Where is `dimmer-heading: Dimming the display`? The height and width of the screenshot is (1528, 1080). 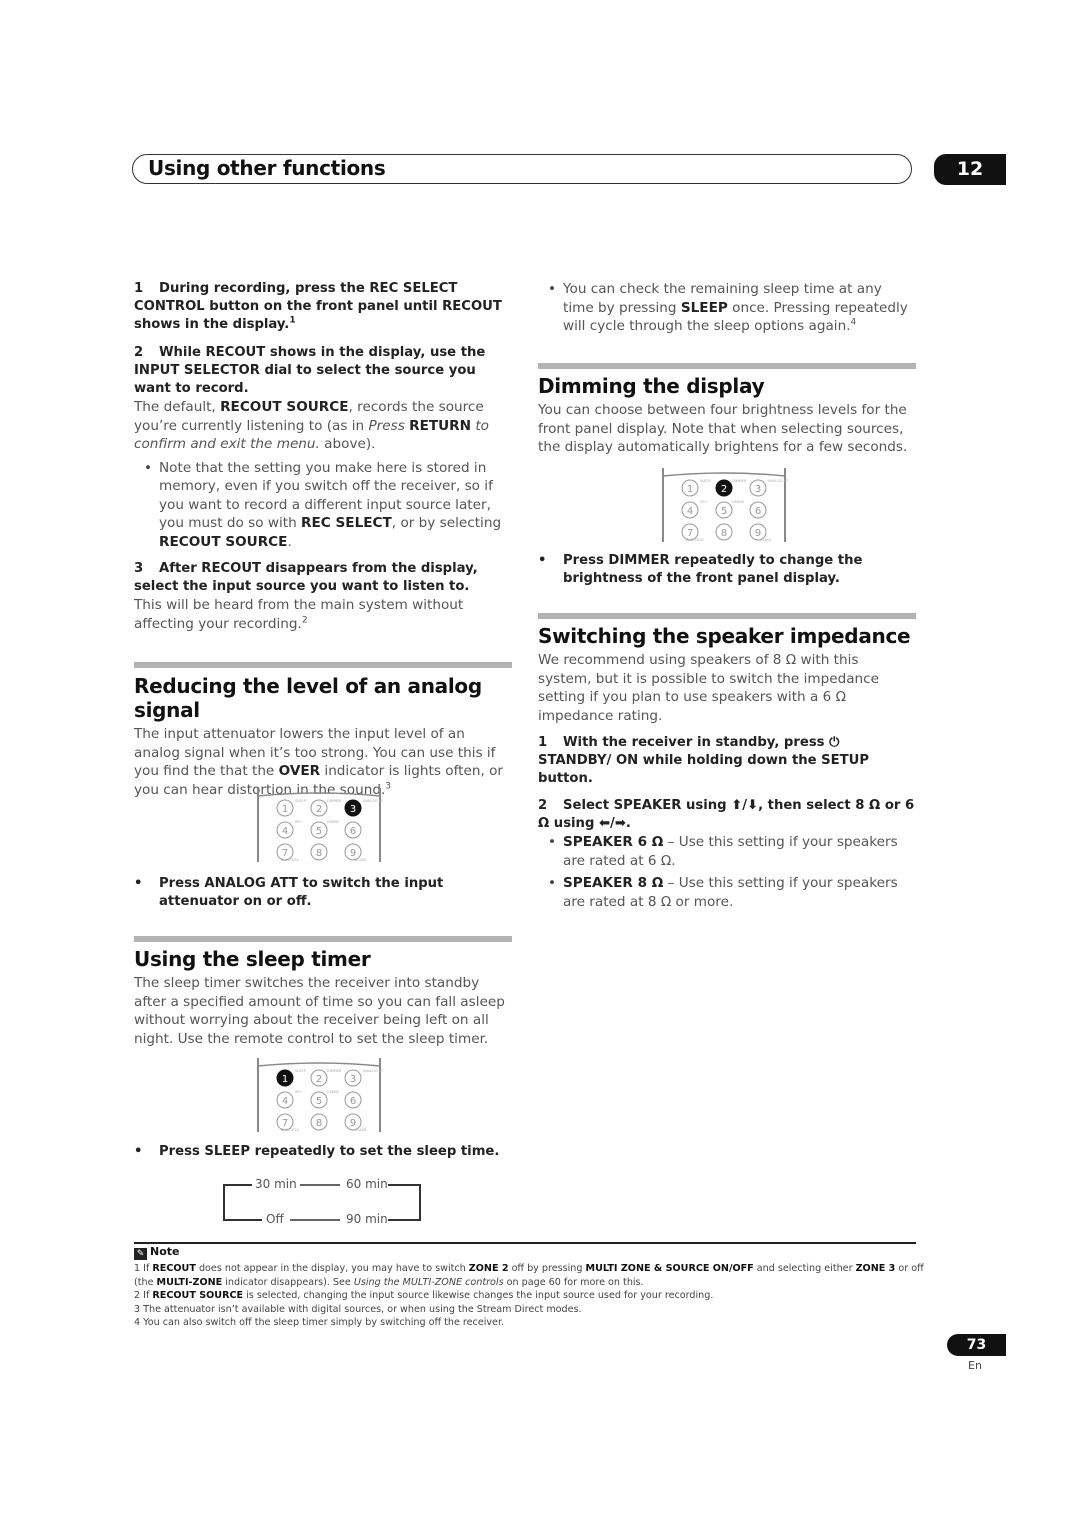
dimmer-heading: Dimming the display is located at coordinates (651, 386).